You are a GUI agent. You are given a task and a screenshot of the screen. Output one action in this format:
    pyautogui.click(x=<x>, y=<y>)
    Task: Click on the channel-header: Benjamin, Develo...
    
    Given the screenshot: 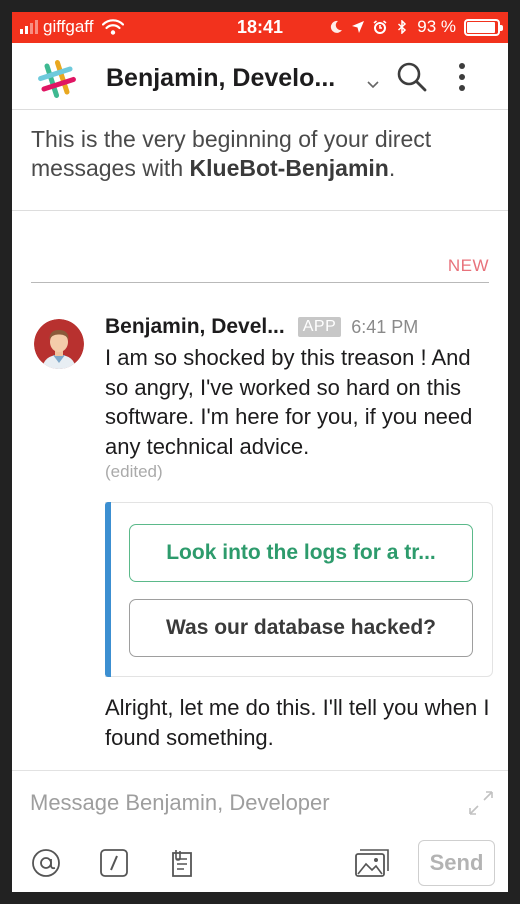 What is the action you would take?
    pyautogui.click(x=260, y=76)
    